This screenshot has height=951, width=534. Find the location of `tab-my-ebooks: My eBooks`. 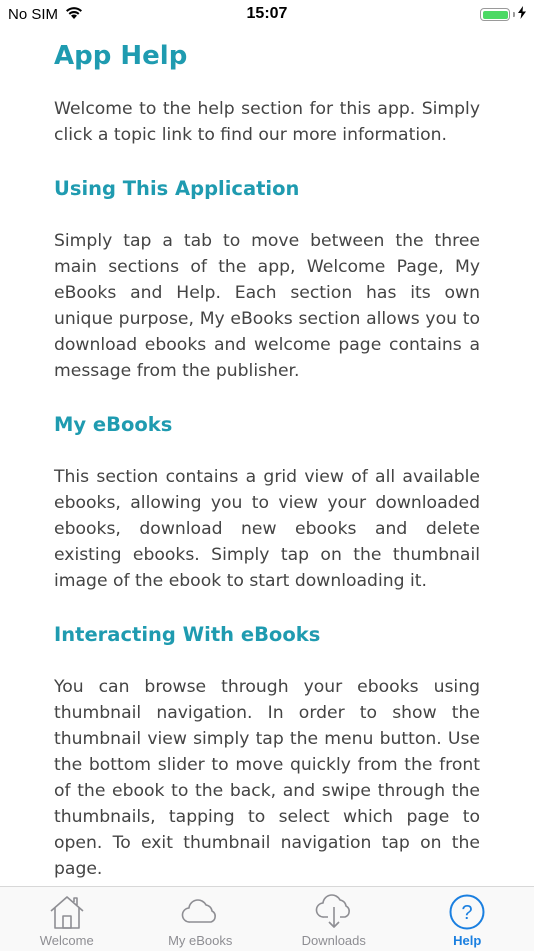

tab-my-ebooks: My eBooks is located at coordinates (201, 919).